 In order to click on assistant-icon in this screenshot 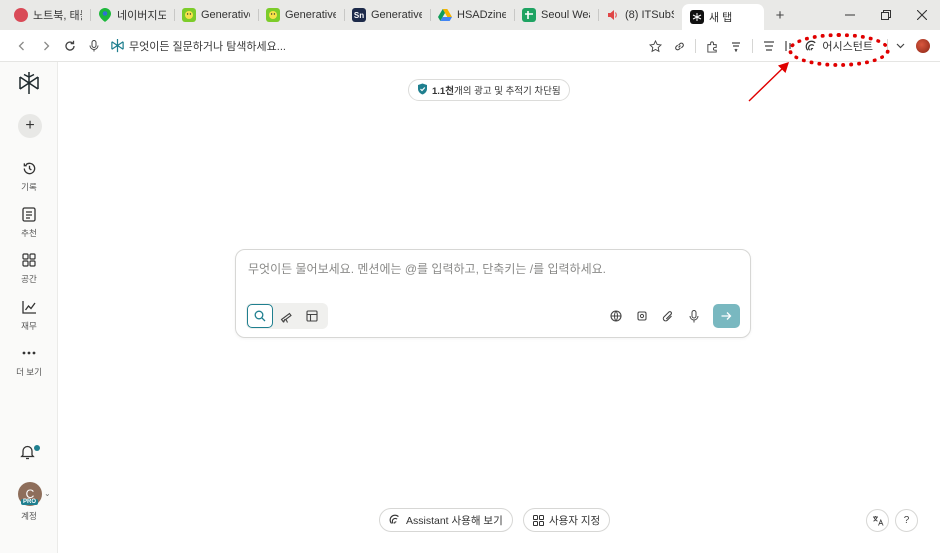, I will do `click(394, 519)`.